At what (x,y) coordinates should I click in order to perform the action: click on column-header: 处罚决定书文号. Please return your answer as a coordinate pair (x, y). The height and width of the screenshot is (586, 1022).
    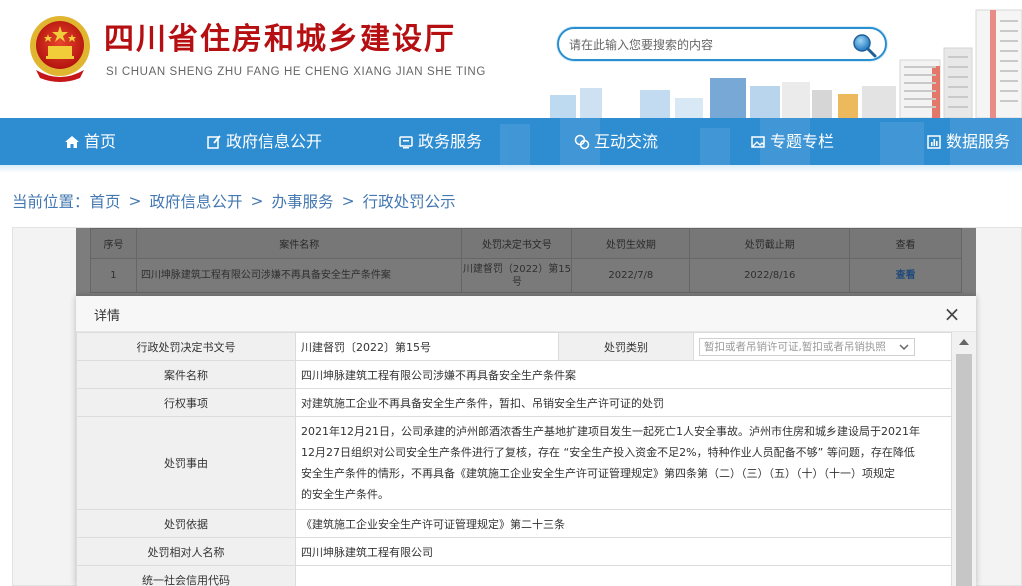
    Looking at the image, I should click on (517, 243).